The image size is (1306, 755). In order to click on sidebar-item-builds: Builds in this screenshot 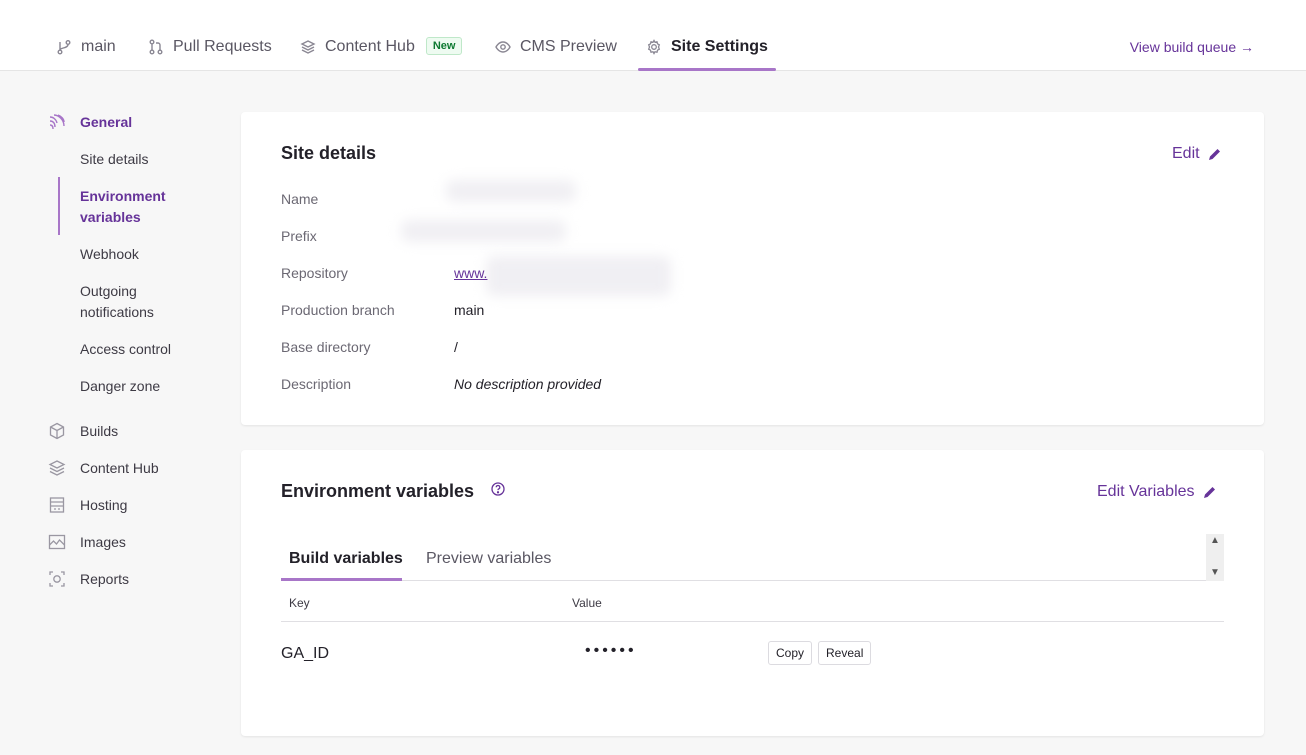, I will do `click(83, 431)`.